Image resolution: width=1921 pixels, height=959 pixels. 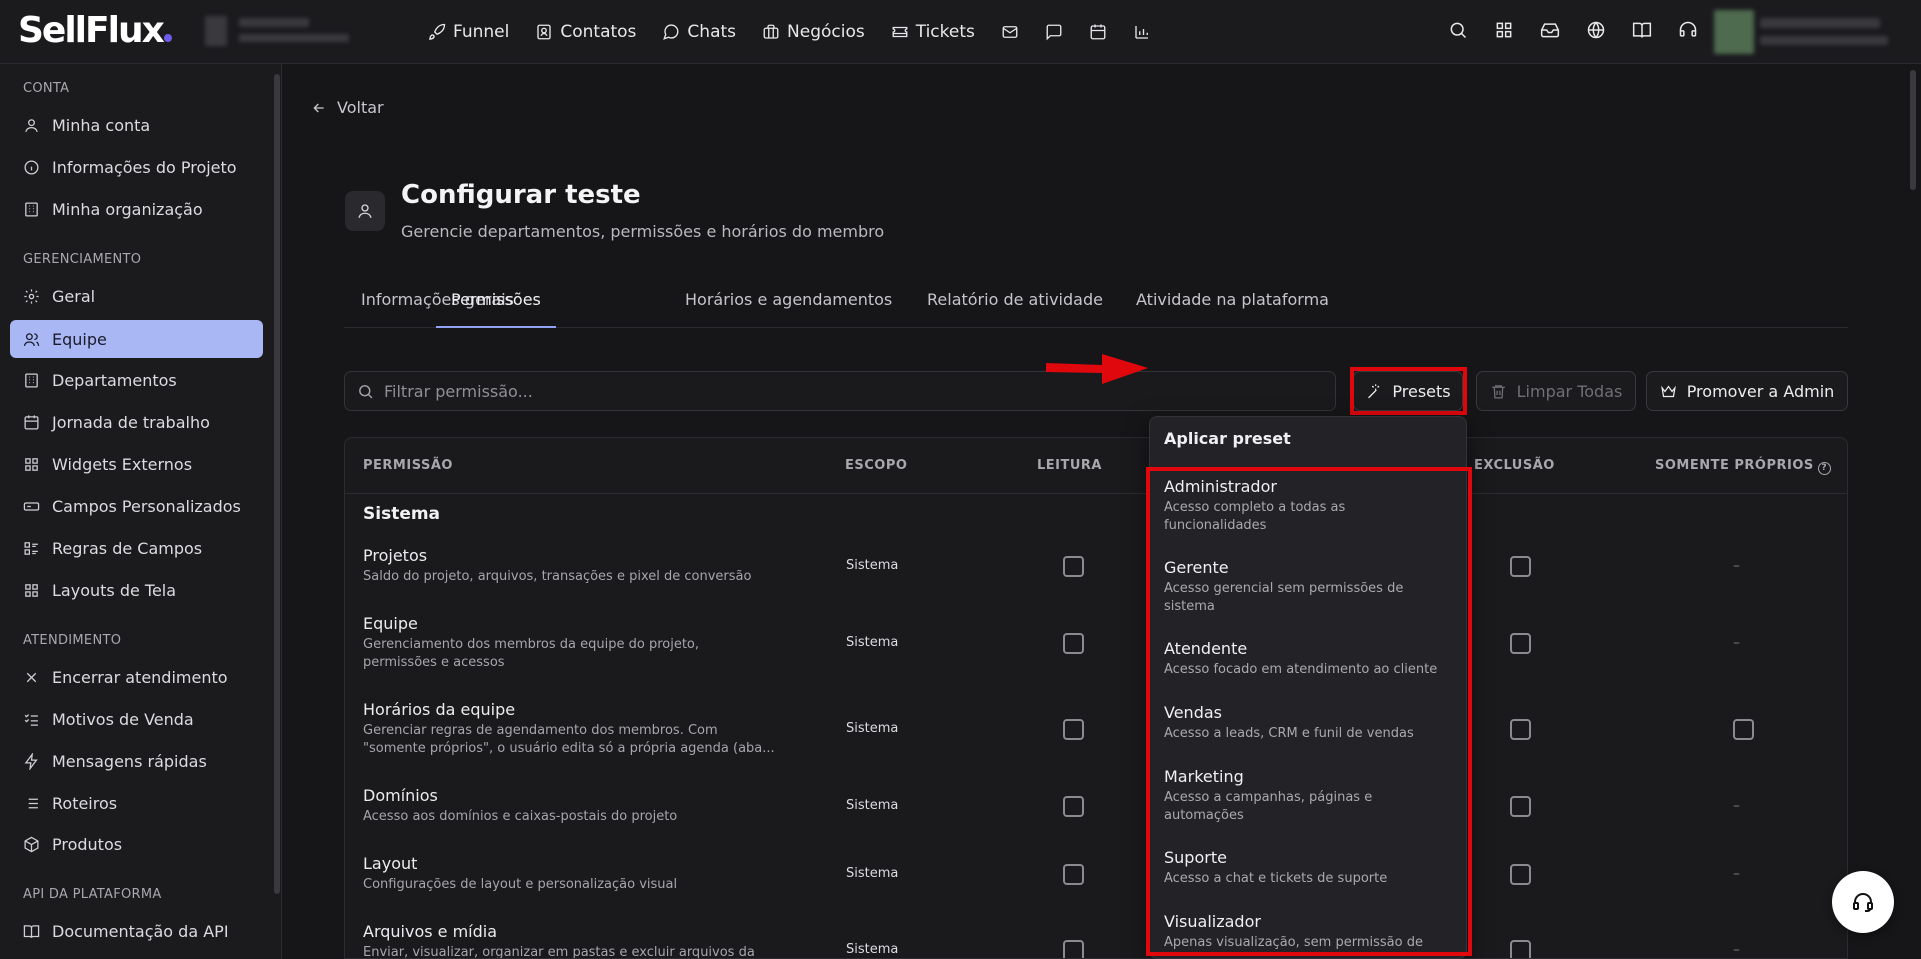 I want to click on member-avatar, so click(x=365, y=211).